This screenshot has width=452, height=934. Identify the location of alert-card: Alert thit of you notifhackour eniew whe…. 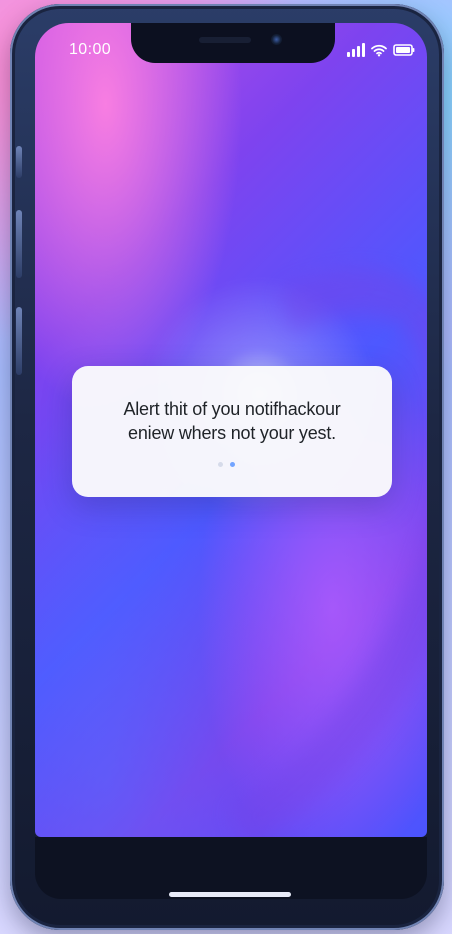
(232, 431).